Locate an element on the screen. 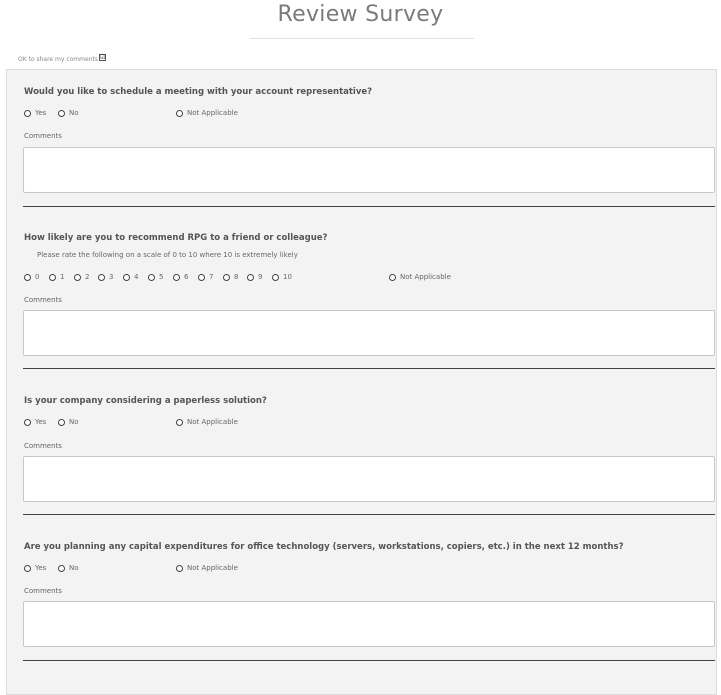  option-label: 6 is located at coordinates (186, 277).